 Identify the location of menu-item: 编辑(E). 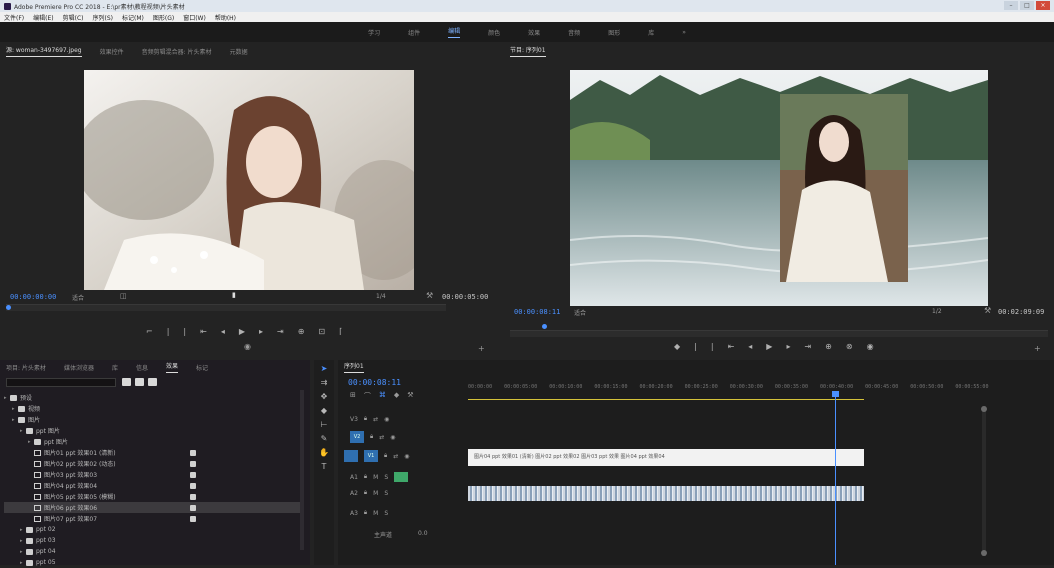
(43, 17).